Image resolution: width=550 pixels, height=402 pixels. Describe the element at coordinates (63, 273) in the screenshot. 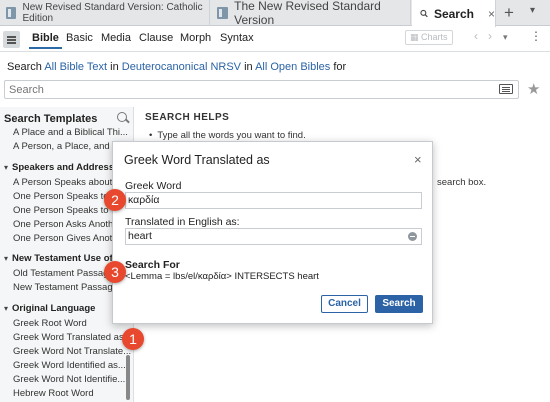

I see `template-item: Old Testament Passage` at that location.